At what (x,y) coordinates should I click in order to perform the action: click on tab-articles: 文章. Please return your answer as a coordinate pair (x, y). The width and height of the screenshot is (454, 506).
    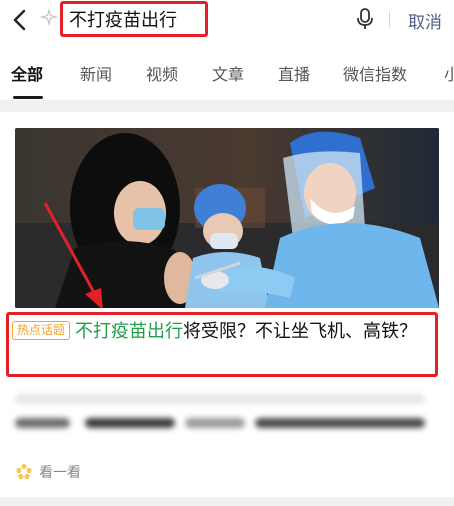
    Looking at the image, I should click on (228, 73).